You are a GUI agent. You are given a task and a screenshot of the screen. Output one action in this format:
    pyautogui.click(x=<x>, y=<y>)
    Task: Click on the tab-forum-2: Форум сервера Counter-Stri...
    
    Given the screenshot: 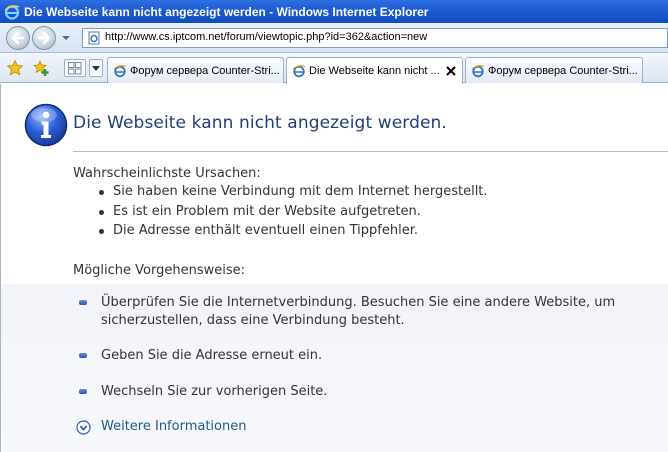 What is the action you would take?
    pyautogui.click(x=554, y=70)
    